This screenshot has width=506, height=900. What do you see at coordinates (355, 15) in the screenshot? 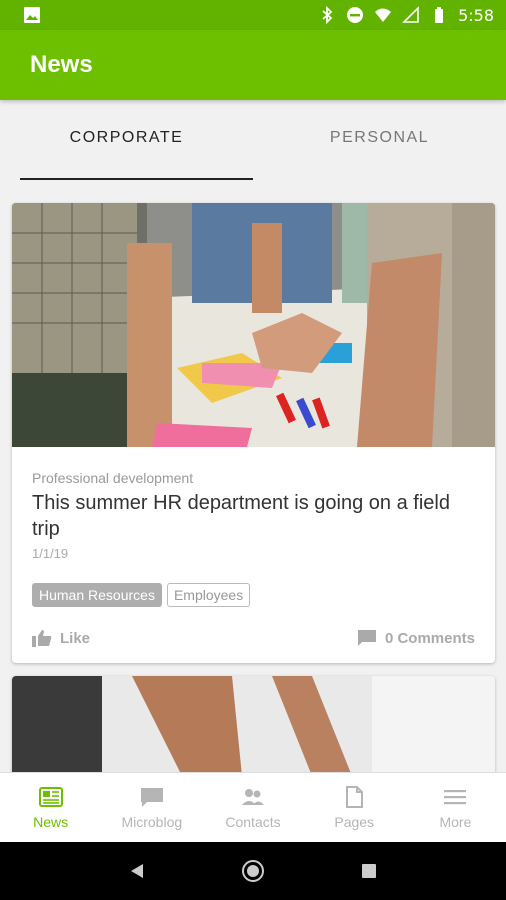
I see `do-not-disturb-icon` at bounding box center [355, 15].